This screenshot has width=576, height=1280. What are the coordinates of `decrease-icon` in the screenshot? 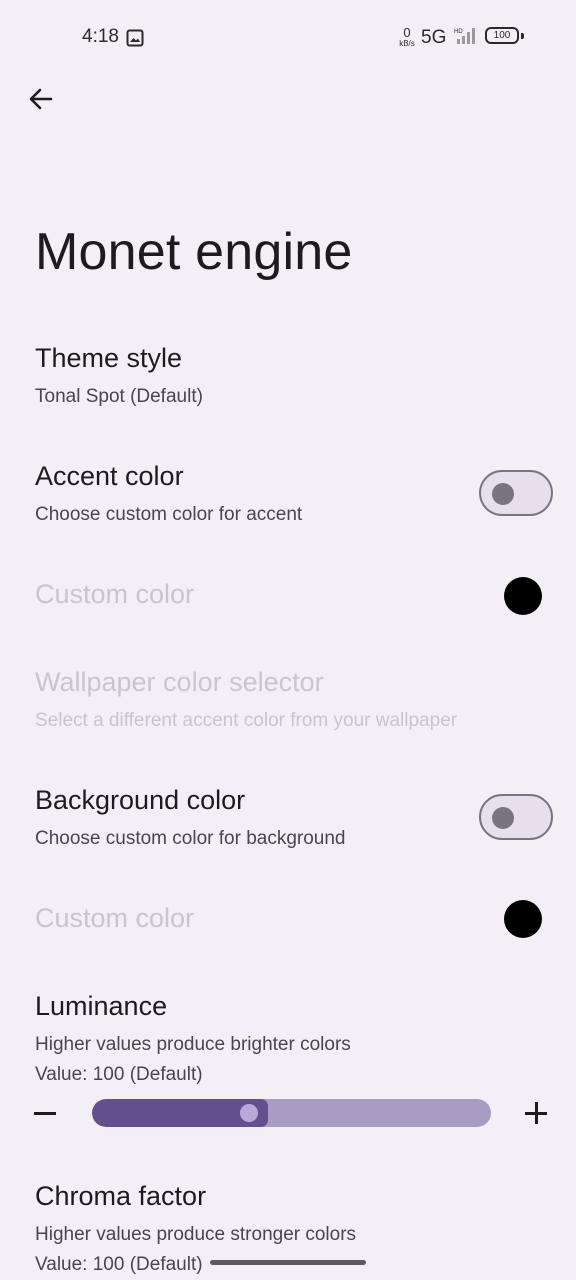 It's located at (45, 1113).